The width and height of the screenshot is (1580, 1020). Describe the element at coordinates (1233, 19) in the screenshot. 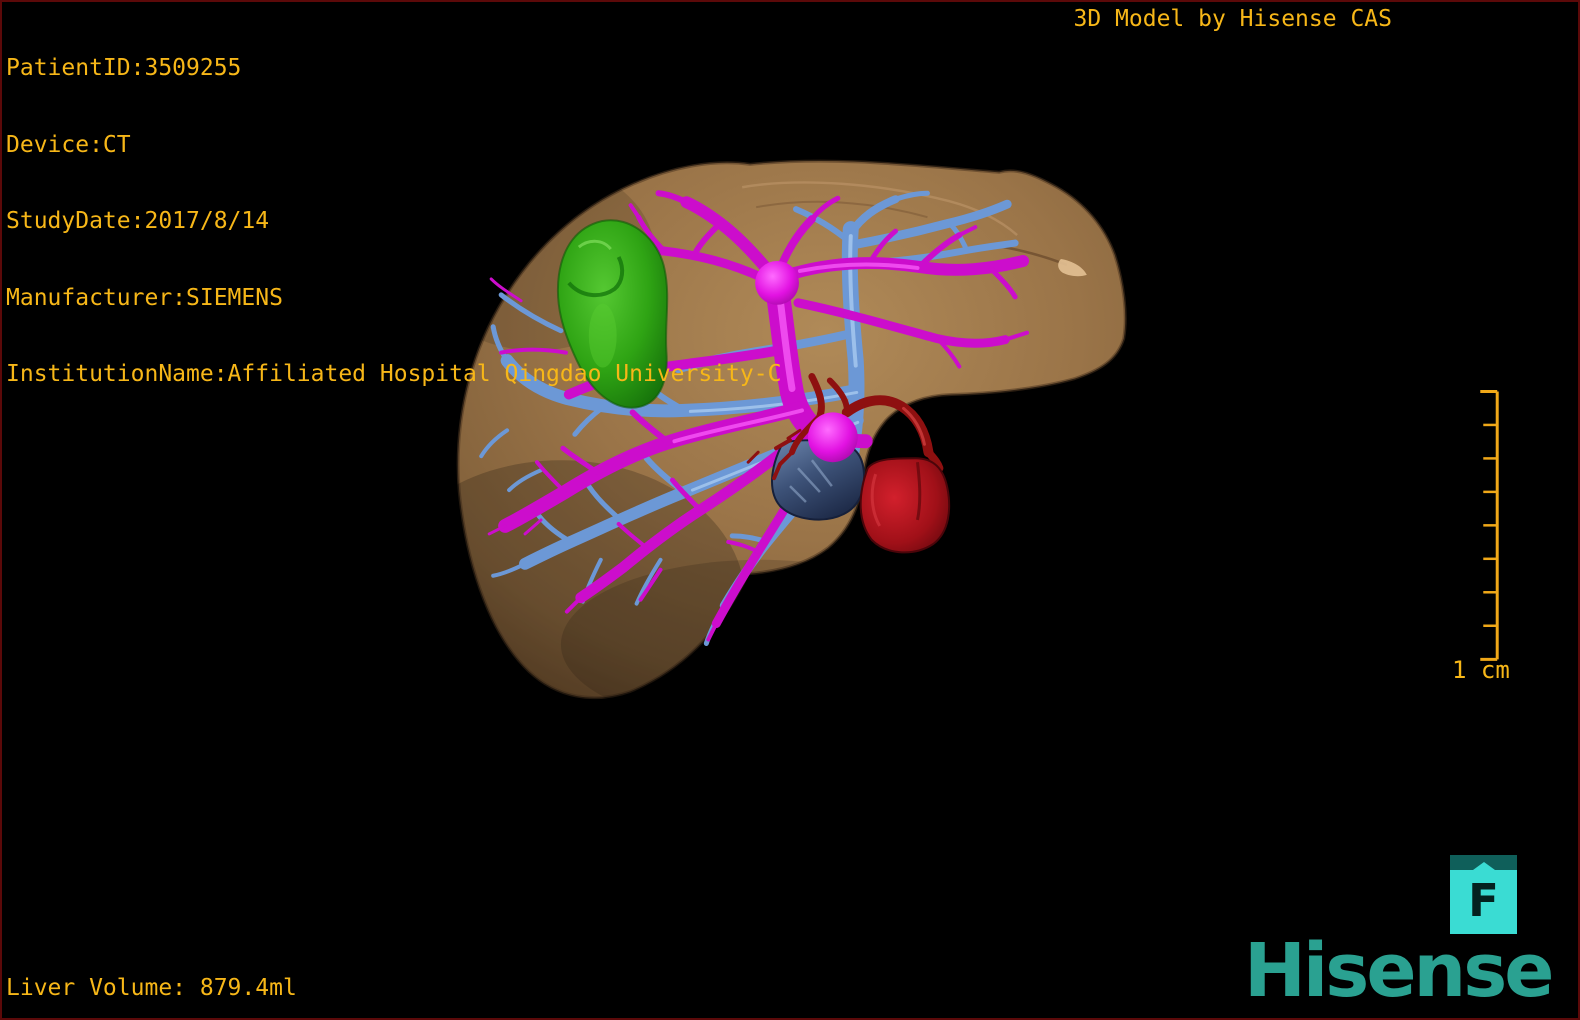

I see `watermark-title: 3D Model by Hisense CAS` at that location.